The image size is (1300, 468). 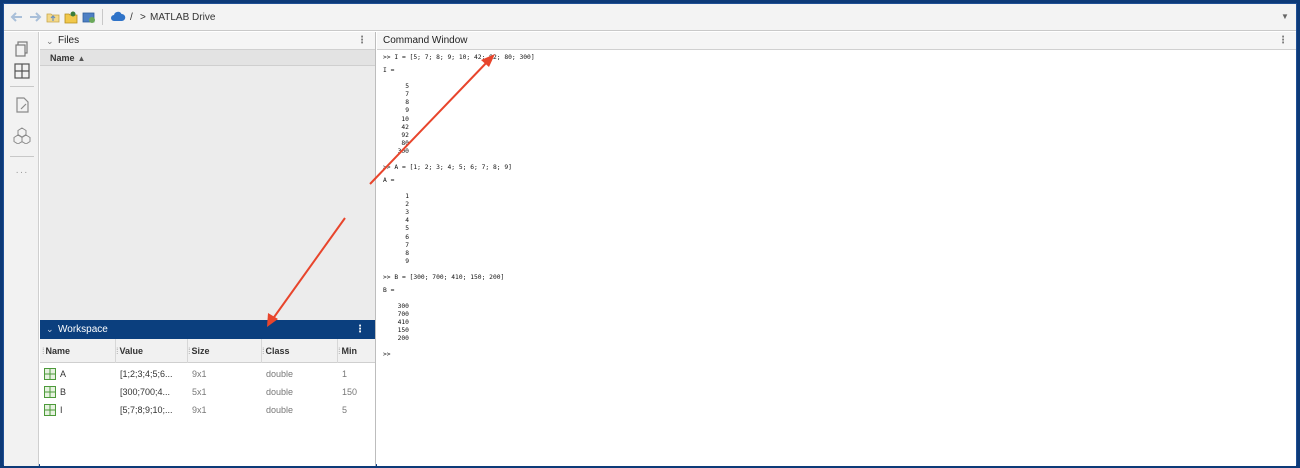 I want to click on command-window-title: Command Window, so click(x=425, y=40).